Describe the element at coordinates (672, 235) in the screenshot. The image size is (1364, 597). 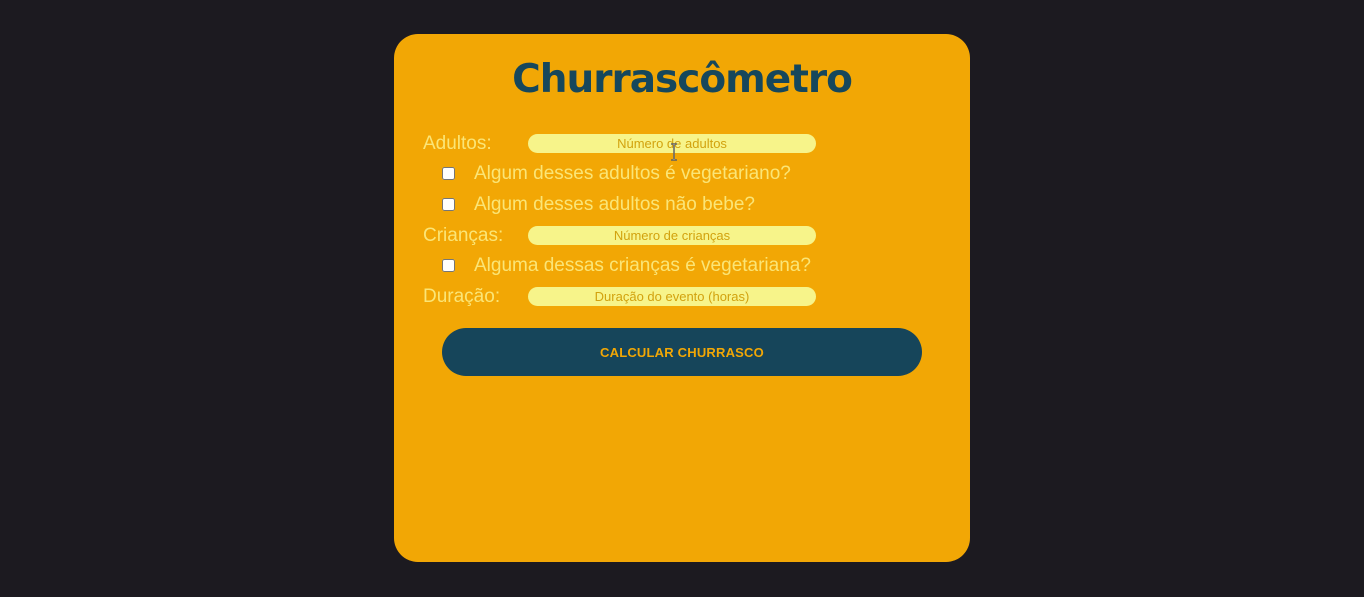
I see `children-input` at that location.